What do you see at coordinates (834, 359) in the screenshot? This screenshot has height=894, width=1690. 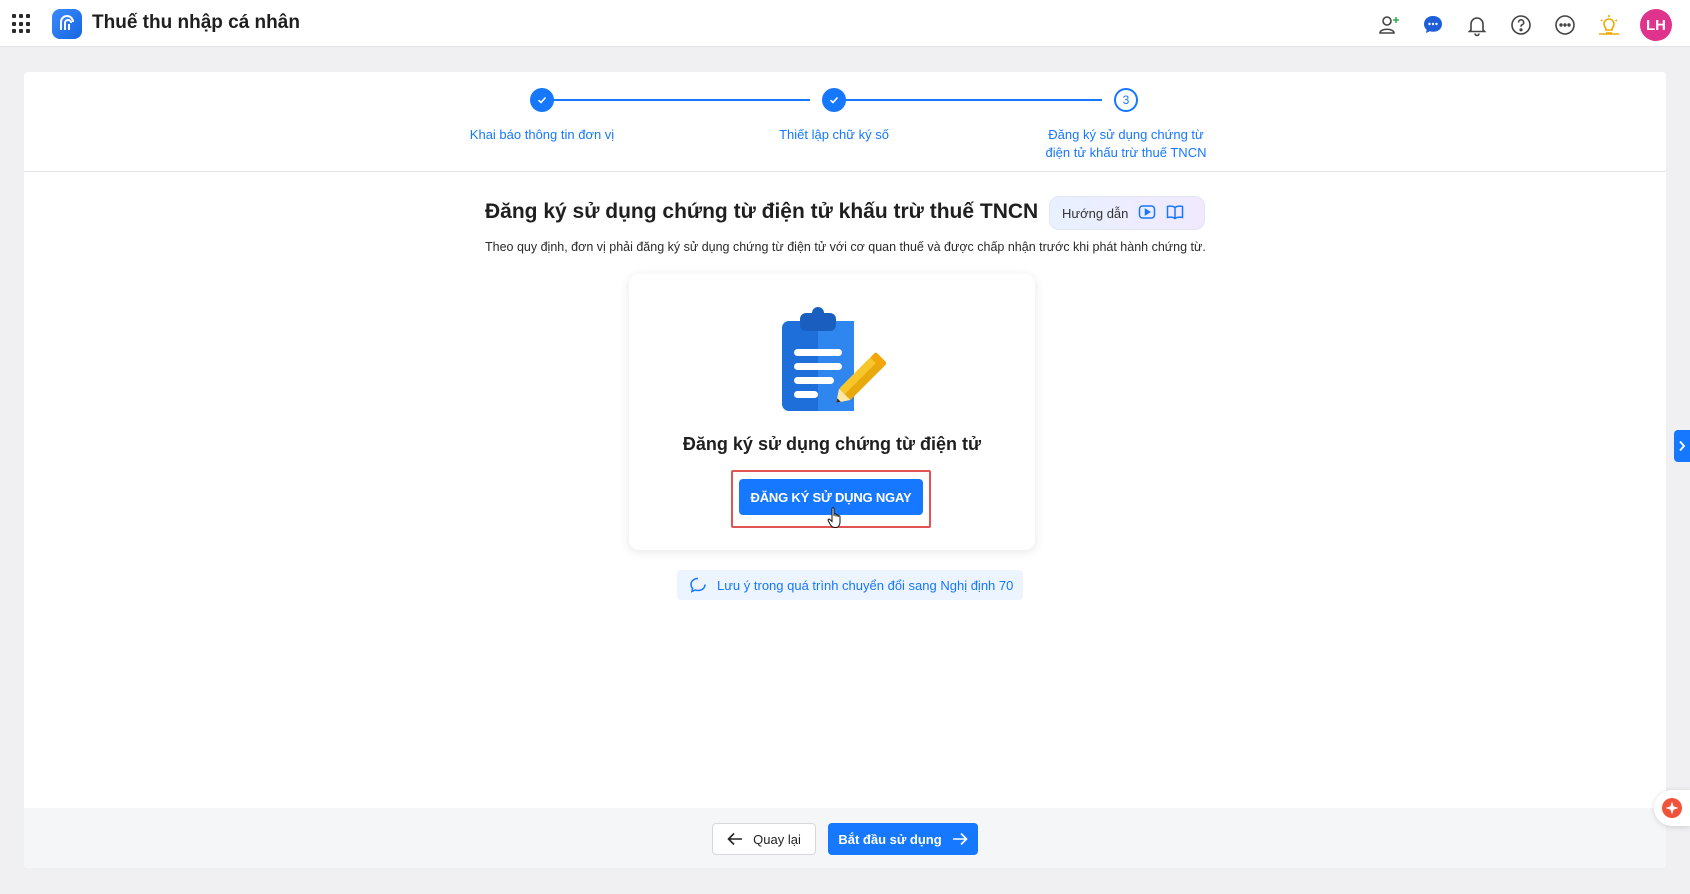 I see `clipboard-pencil-icon` at bounding box center [834, 359].